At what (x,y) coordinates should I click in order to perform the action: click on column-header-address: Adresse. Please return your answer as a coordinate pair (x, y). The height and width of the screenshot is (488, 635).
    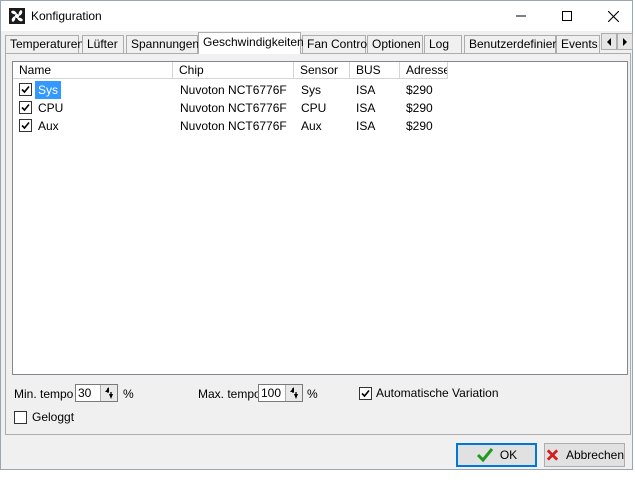
    Looking at the image, I should click on (424, 70).